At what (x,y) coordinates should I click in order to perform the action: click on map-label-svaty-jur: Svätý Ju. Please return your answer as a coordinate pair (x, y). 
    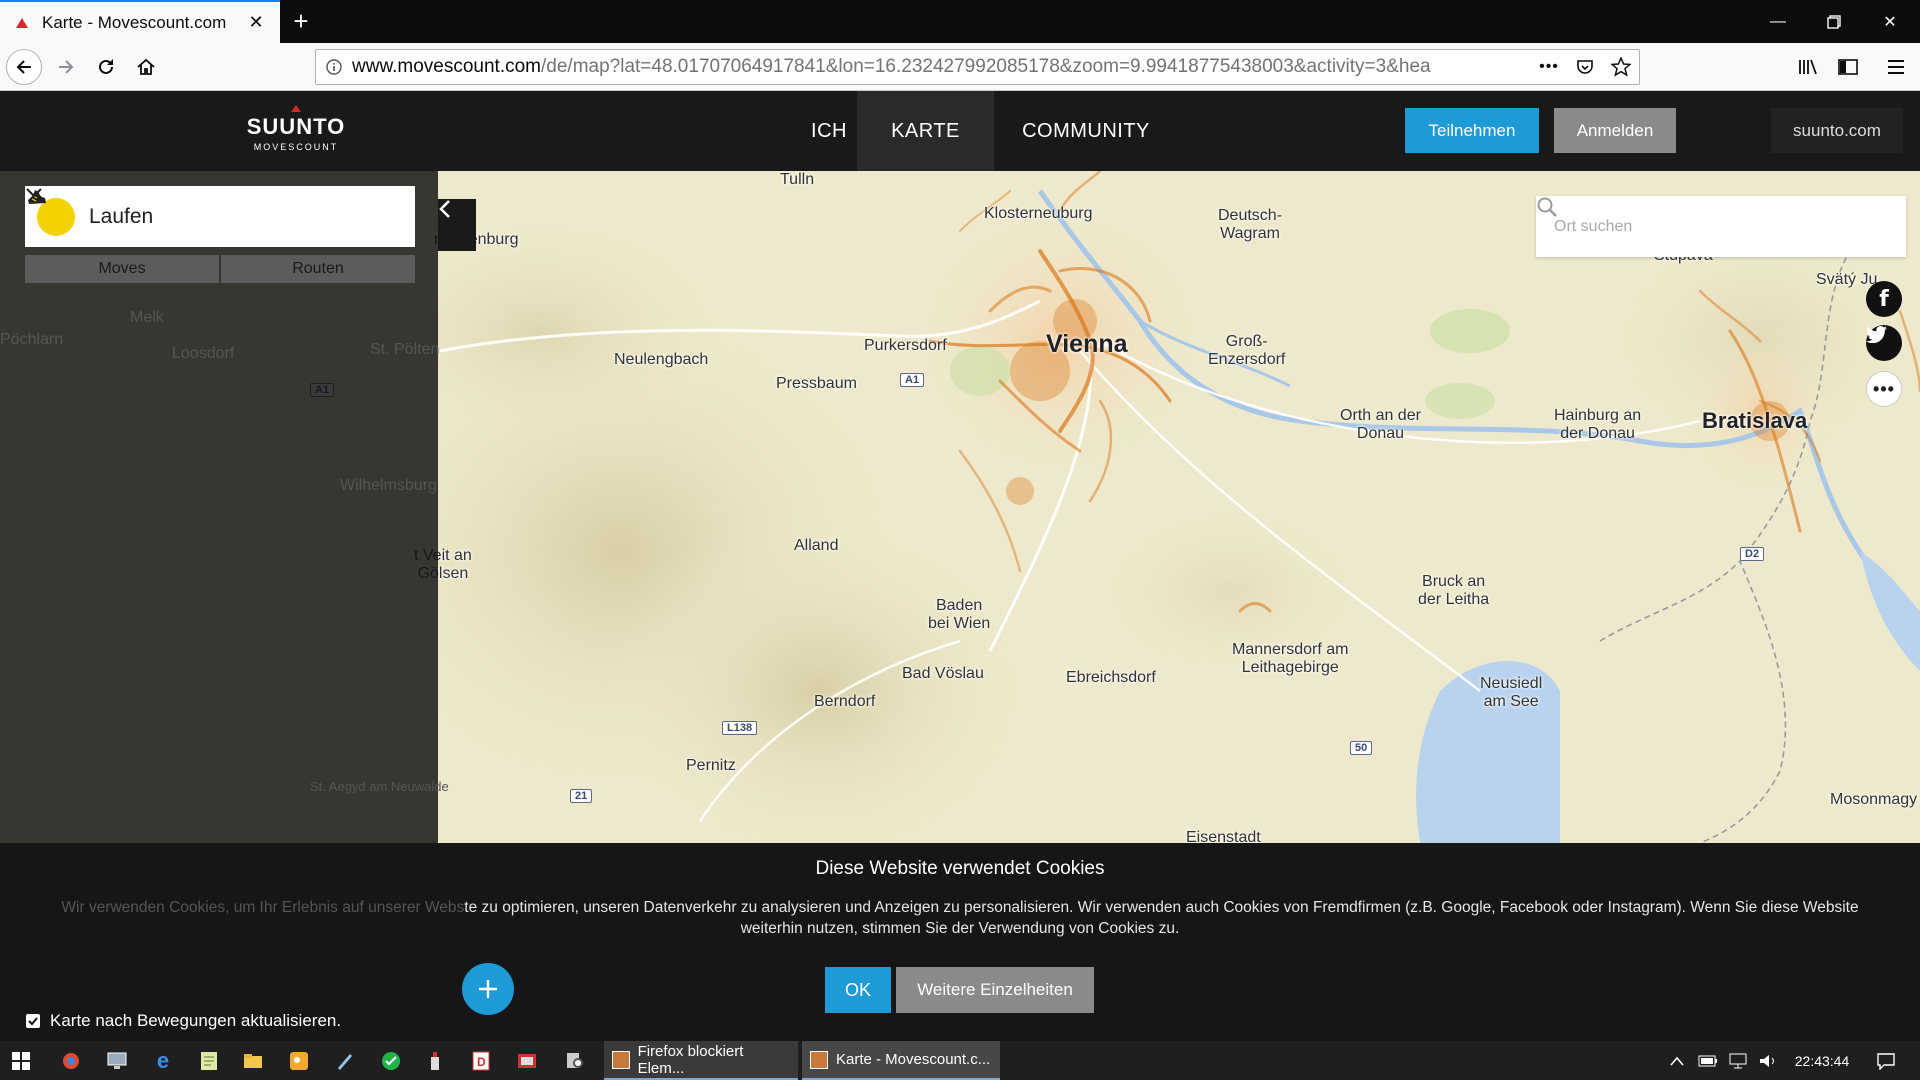
    Looking at the image, I should click on (1847, 279).